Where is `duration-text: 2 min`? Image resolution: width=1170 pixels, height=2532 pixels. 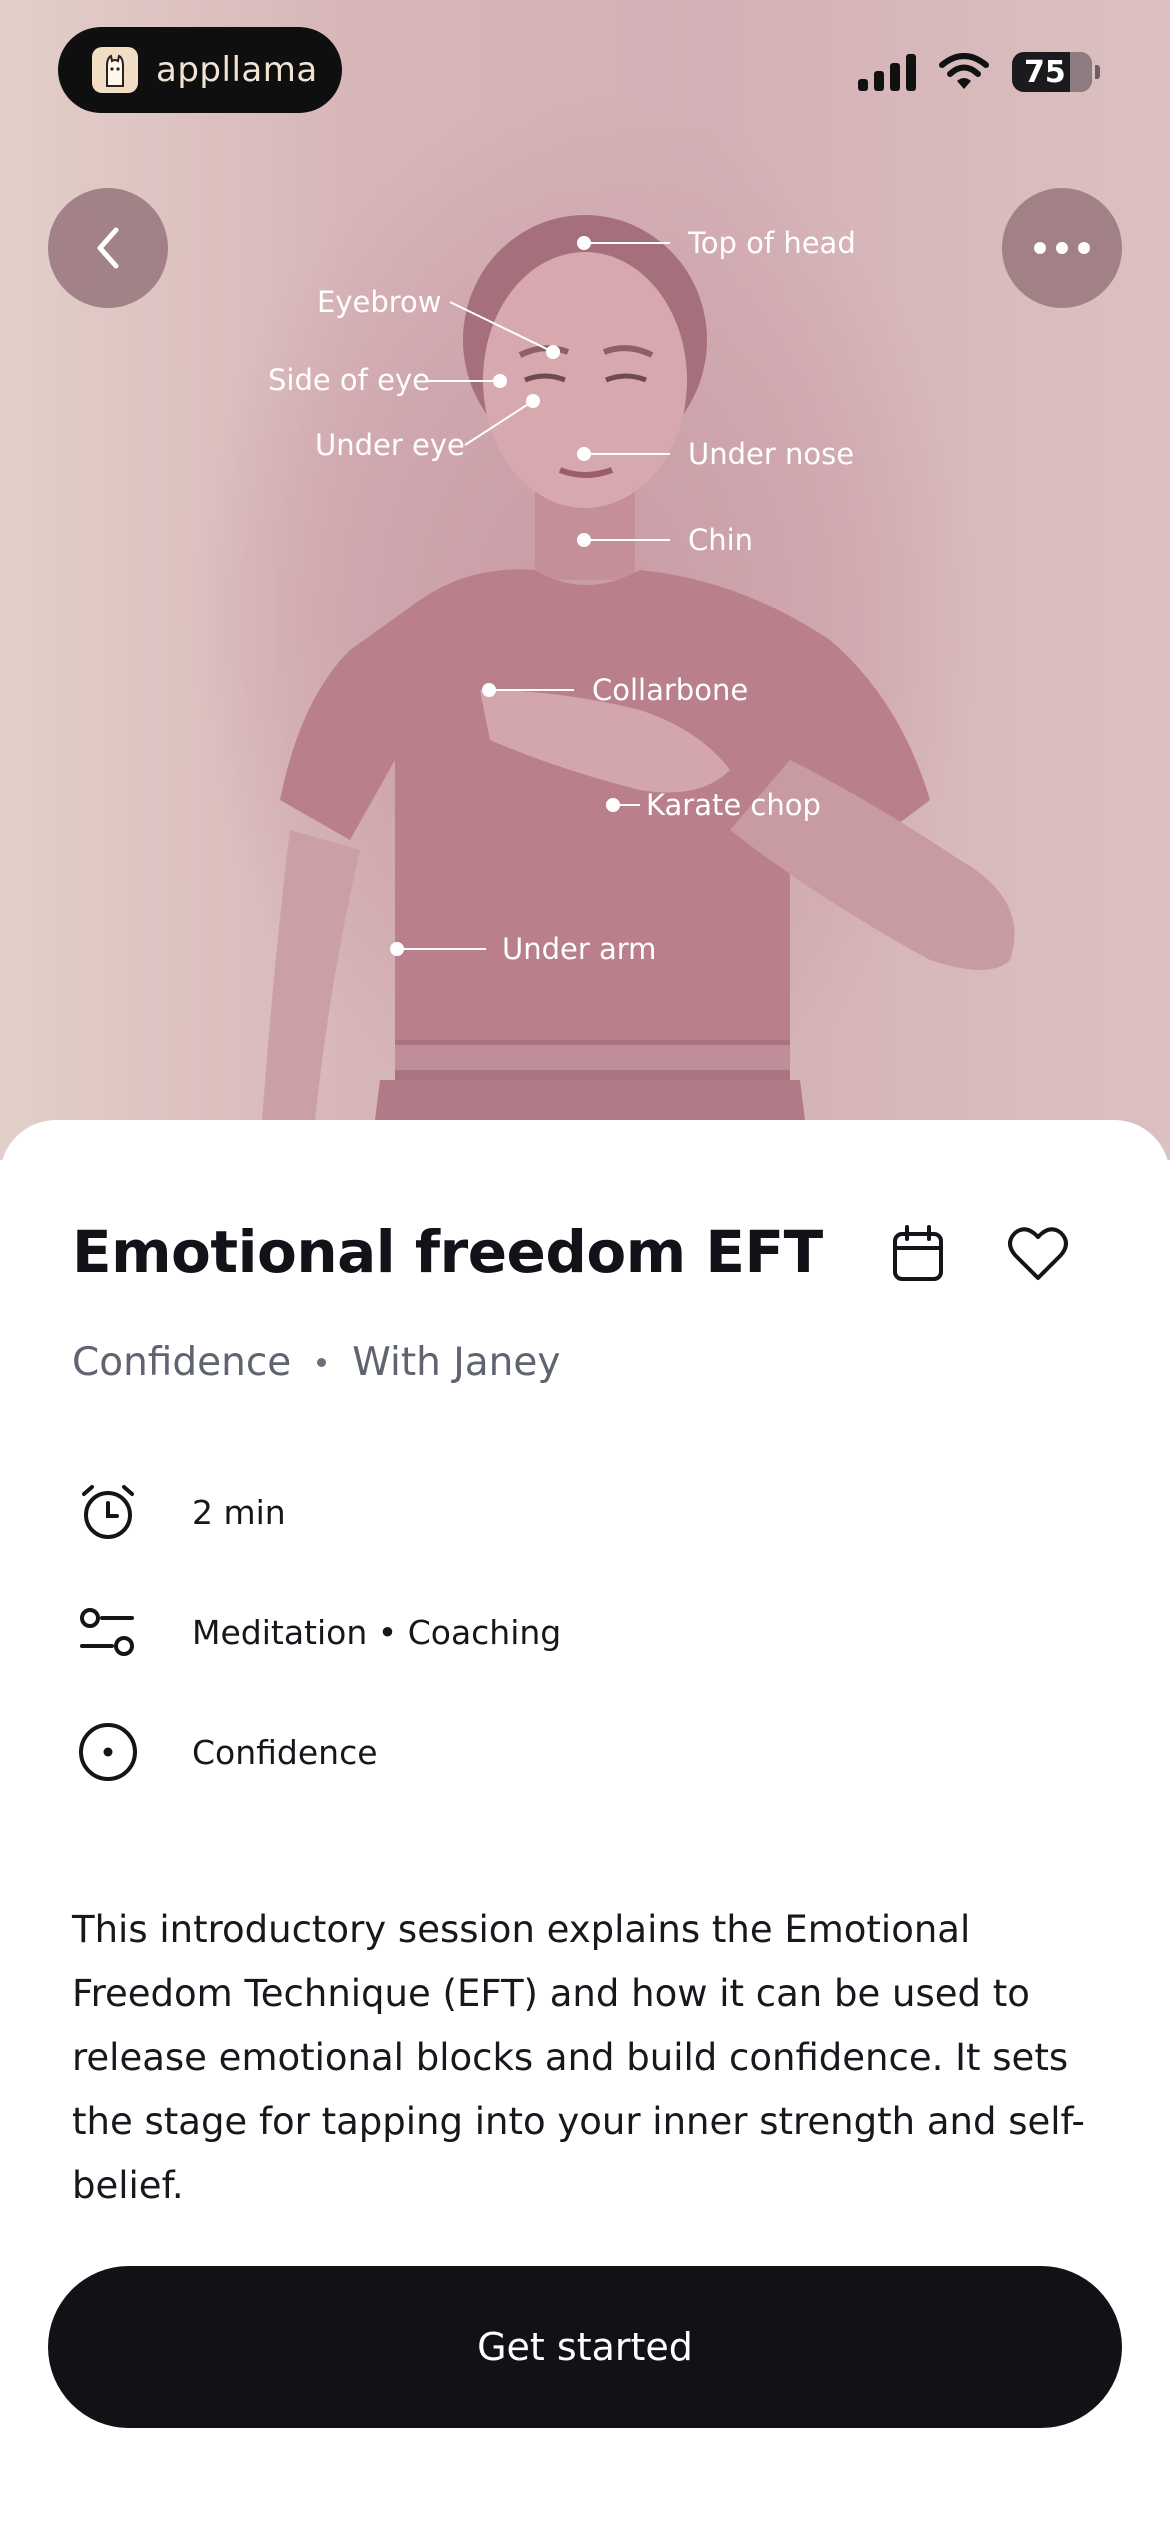
duration-text: 2 min is located at coordinates (239, 1512).